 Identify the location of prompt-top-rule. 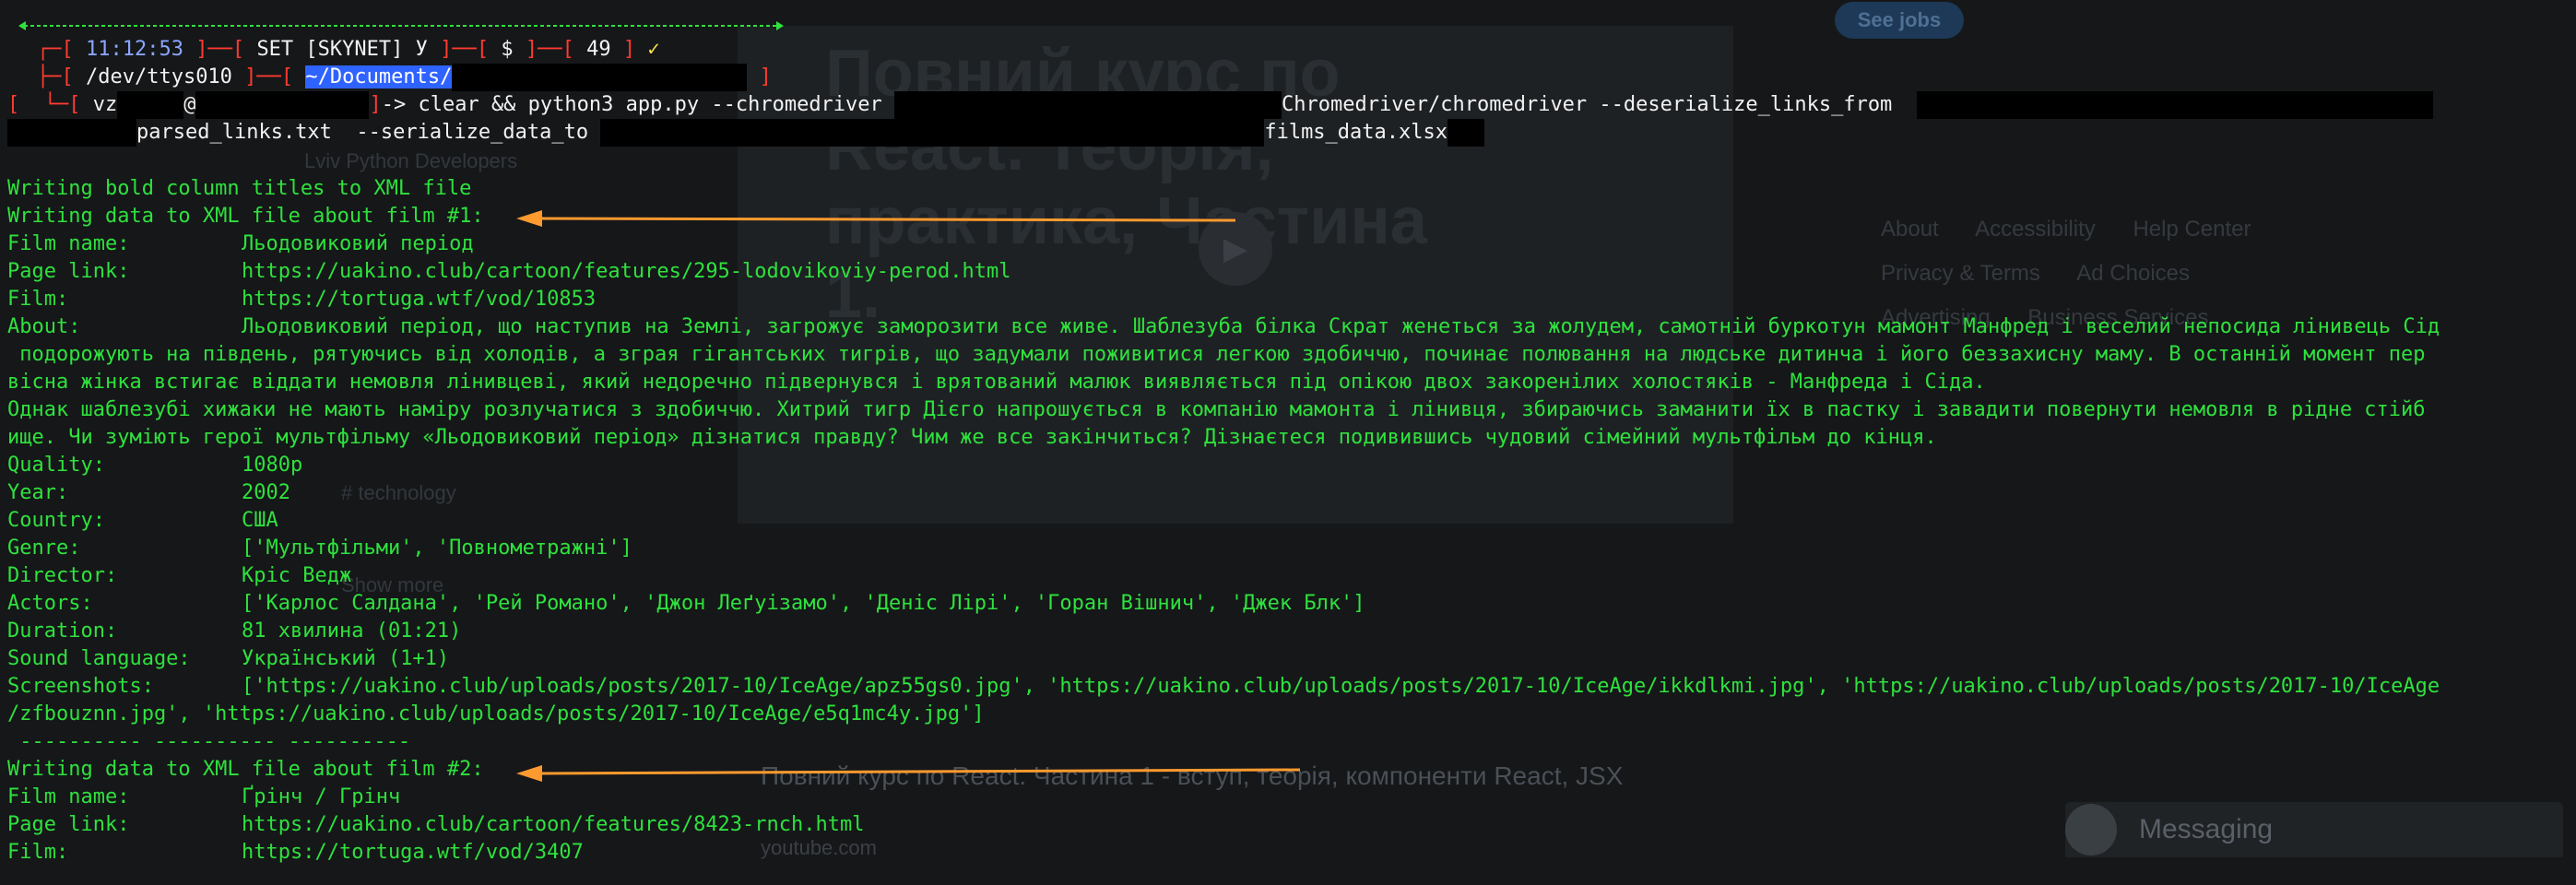
(401, 25).